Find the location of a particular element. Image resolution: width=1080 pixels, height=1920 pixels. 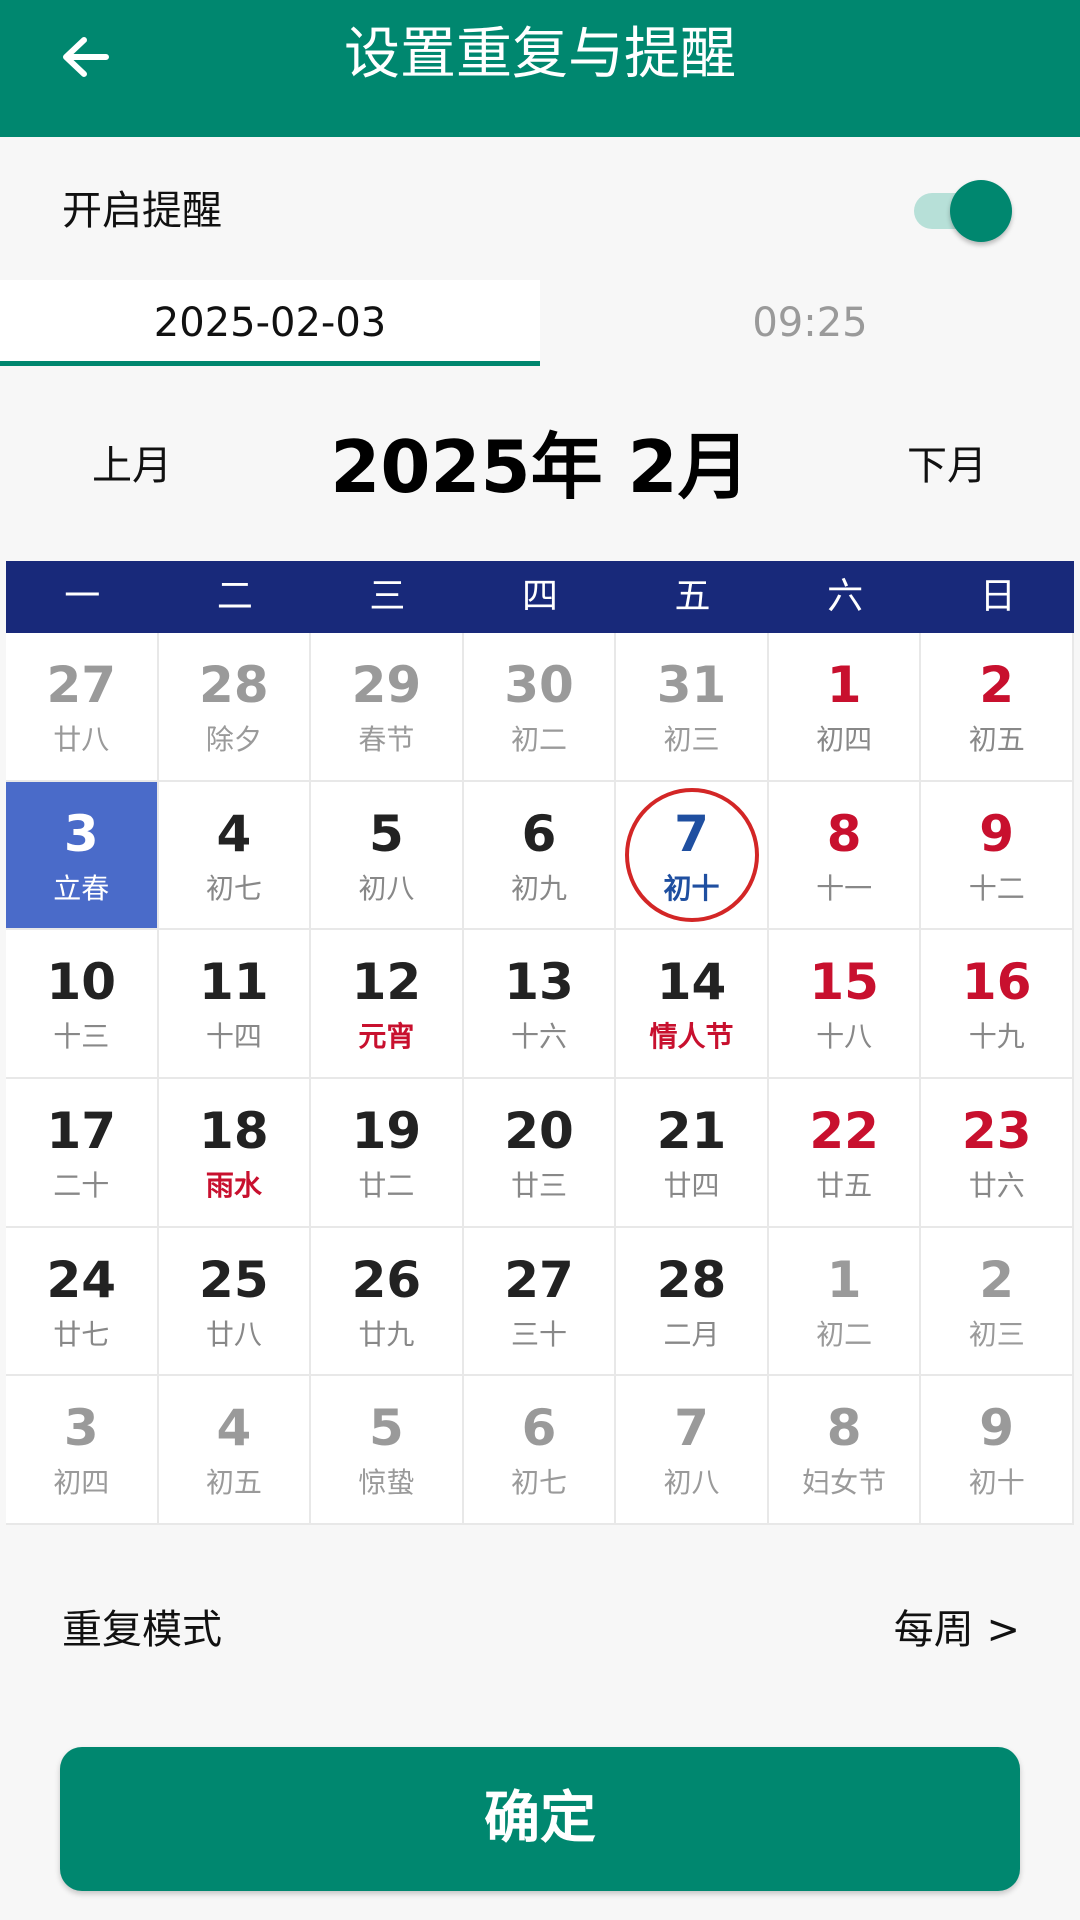

day-cell: 3 初四 is located at coordinates (82, 1450).